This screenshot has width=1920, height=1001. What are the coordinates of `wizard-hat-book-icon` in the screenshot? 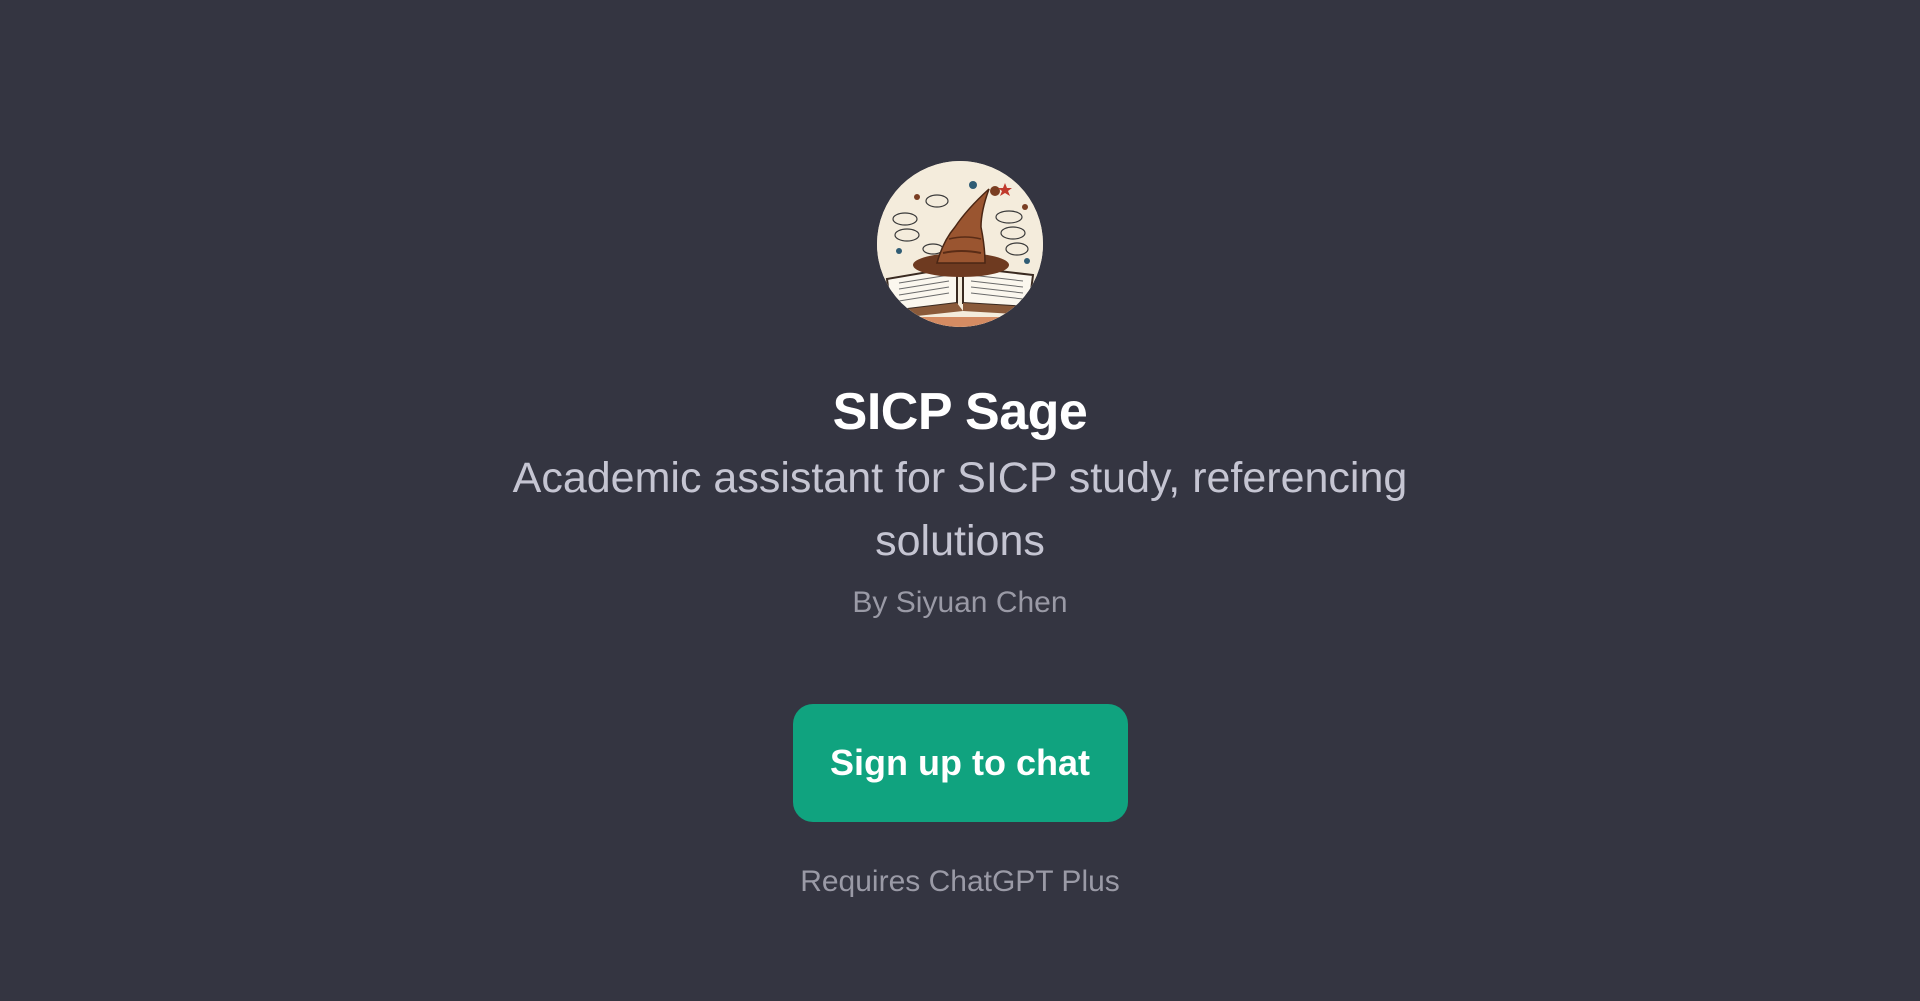 It's located at (960, 244).